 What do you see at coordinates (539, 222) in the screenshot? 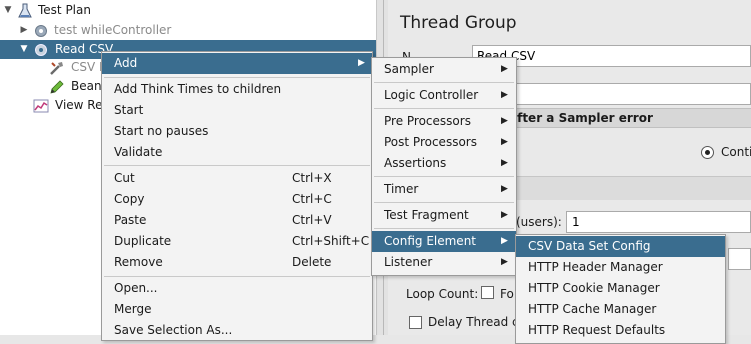
I see `users-label: (users):` at bounding box center [539, 222].